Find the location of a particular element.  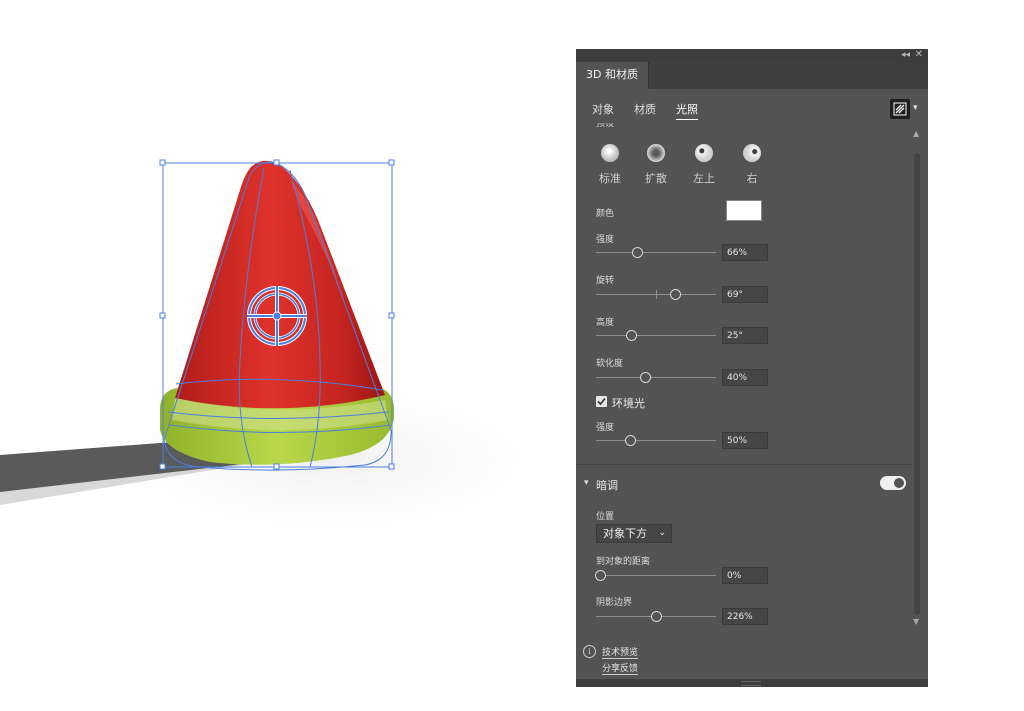

presets-heading-clipped: 预设 is located at coordinates (746, 125).